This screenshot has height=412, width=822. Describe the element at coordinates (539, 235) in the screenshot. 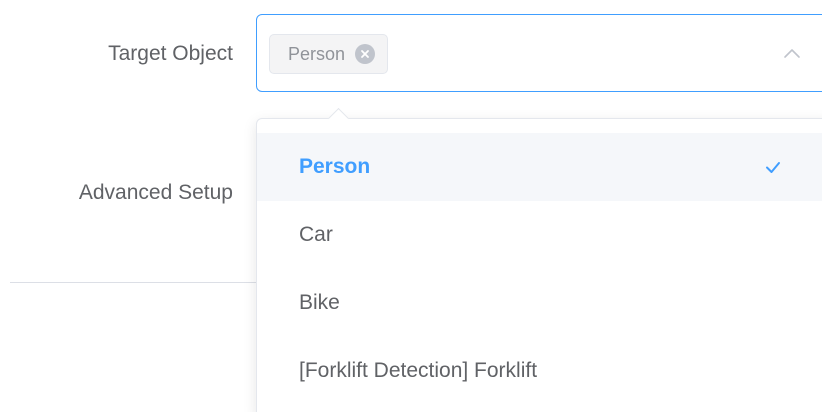

I see `option-car: Car` at that location.